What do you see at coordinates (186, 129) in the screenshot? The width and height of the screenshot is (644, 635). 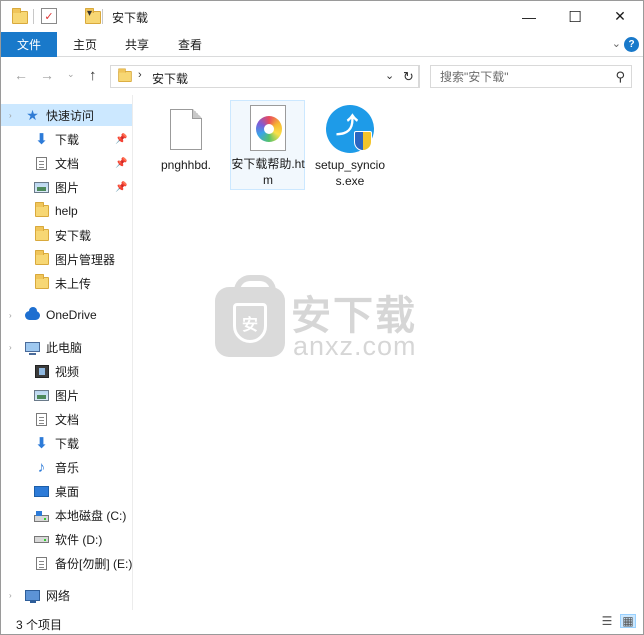 I see `blank-file-icon` at bounding box center [186, 129].